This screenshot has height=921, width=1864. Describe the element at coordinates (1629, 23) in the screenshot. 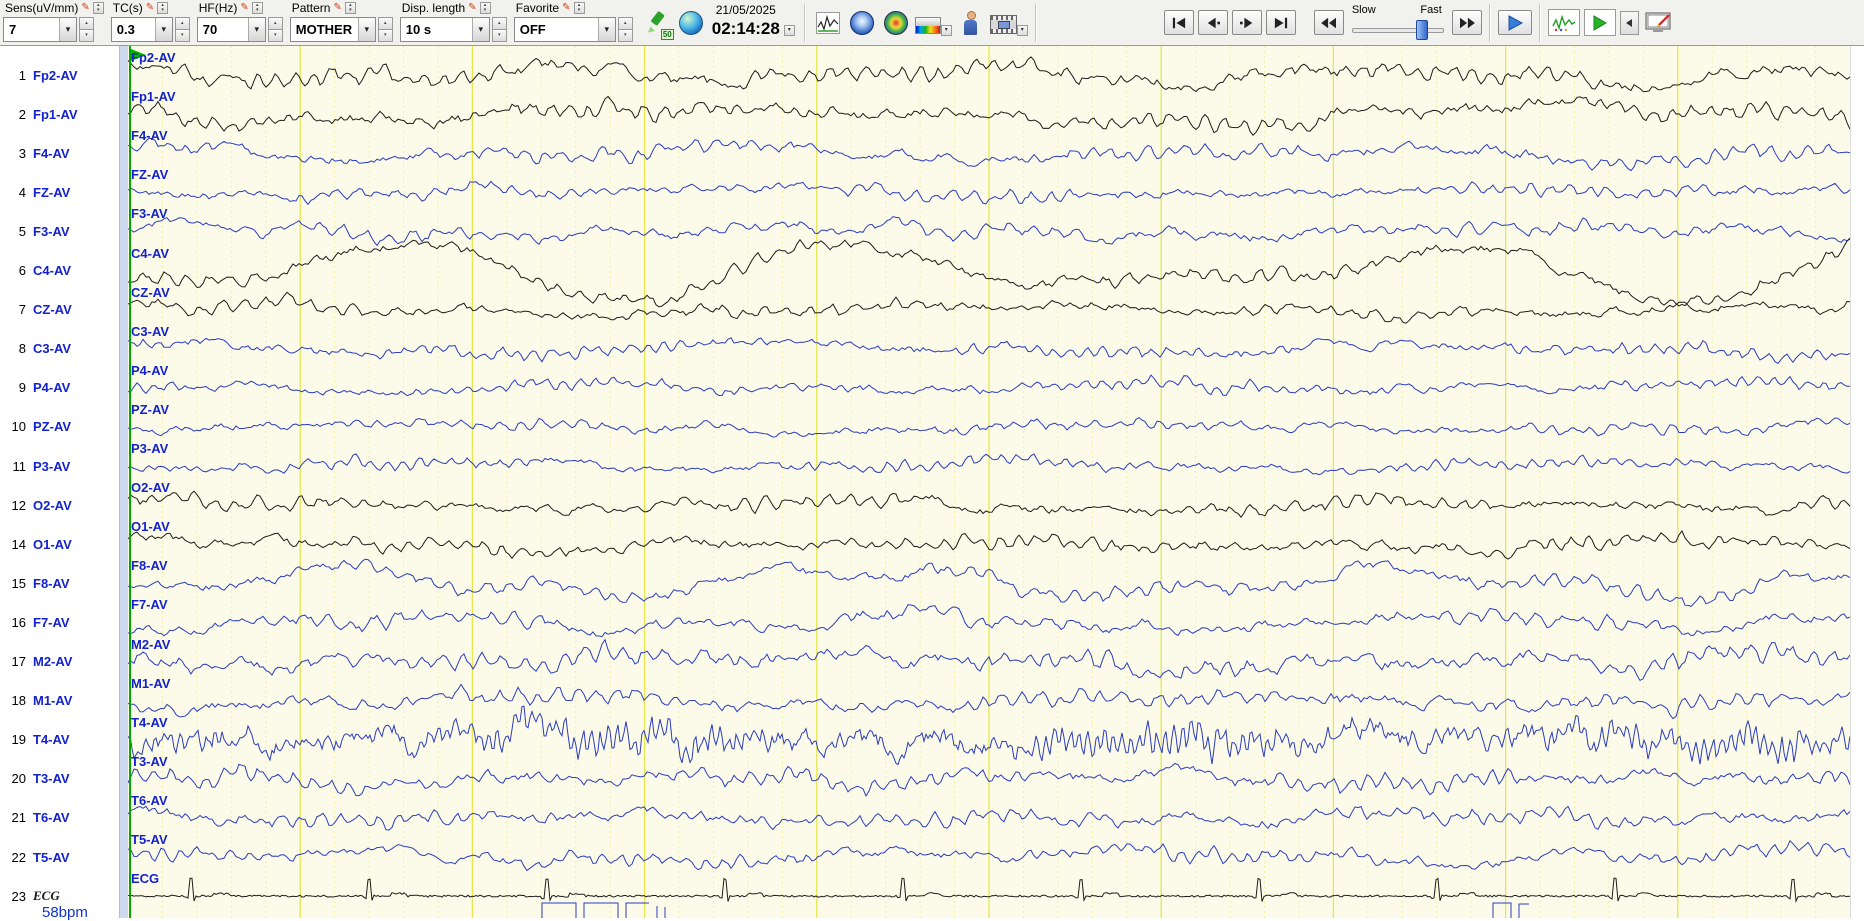

I see `small-step-button` at that location.